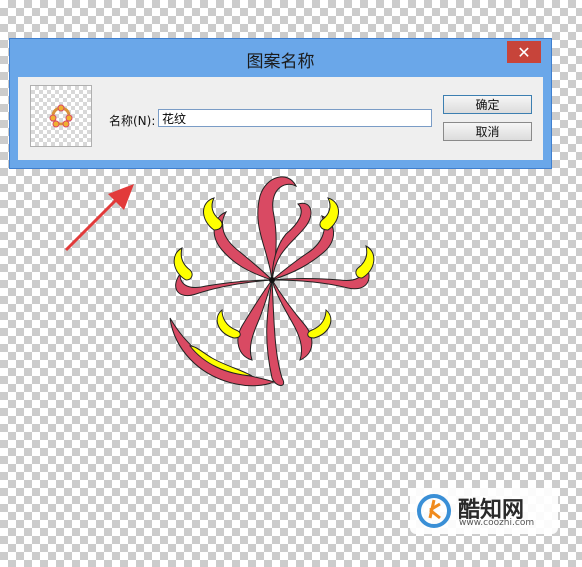 The image size is (582, 567). What do you see at coordinates (524, 52) in the screenshot?
I see `close-button: ✕` at bounding box center [524, 52].